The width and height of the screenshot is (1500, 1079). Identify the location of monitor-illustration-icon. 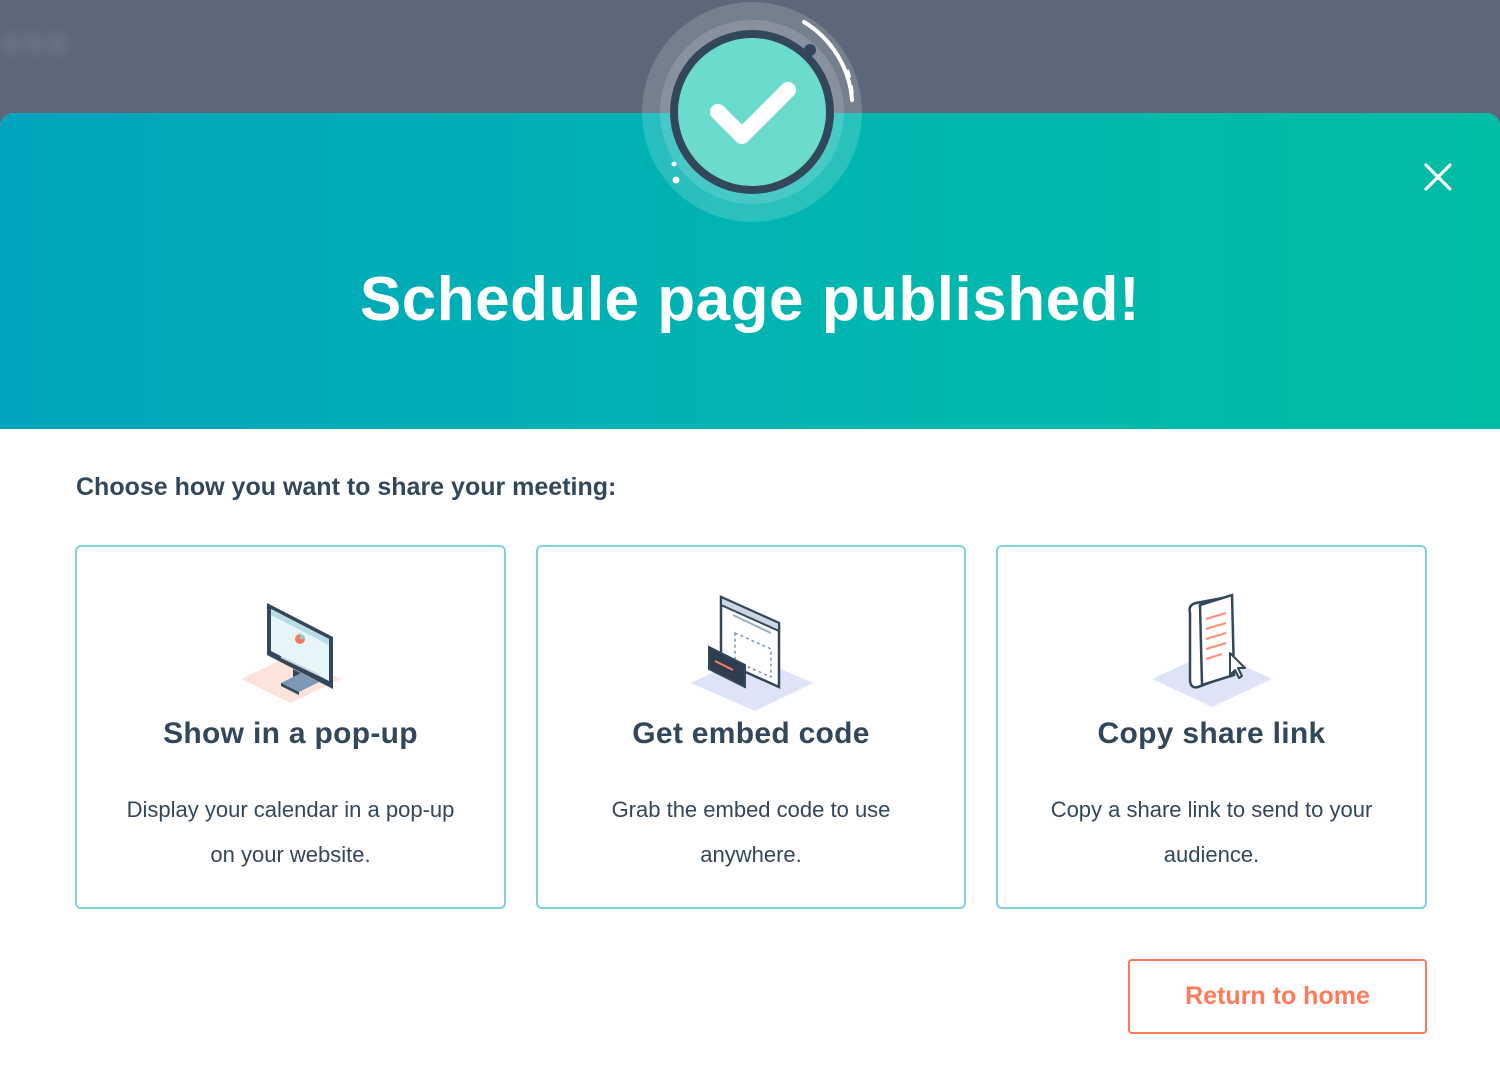
(290, 653).